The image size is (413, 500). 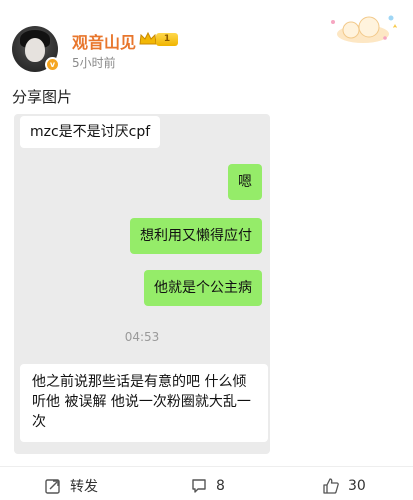 I want to click on comment-icon, so click(x=199, y=486).